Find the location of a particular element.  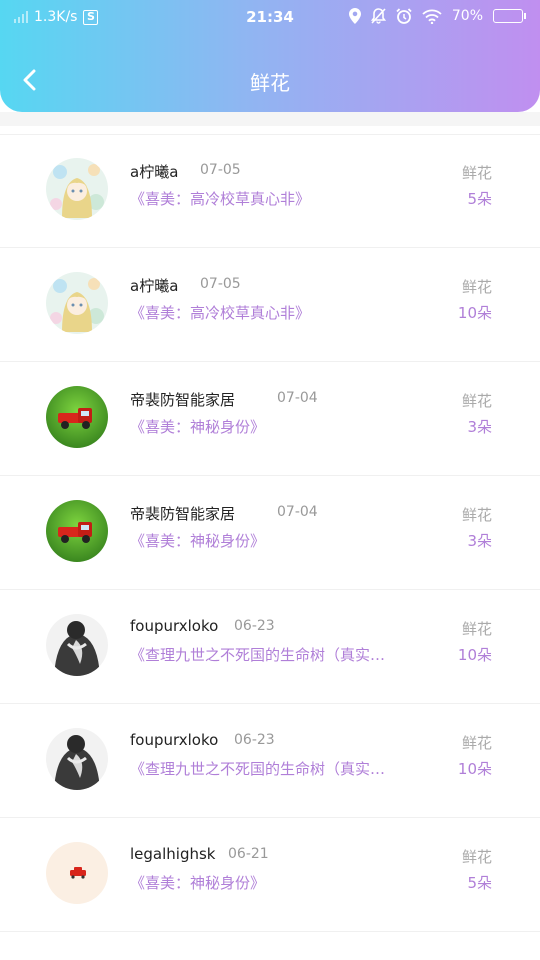

battery-percent: 70% is located at coordinates (467, 16).